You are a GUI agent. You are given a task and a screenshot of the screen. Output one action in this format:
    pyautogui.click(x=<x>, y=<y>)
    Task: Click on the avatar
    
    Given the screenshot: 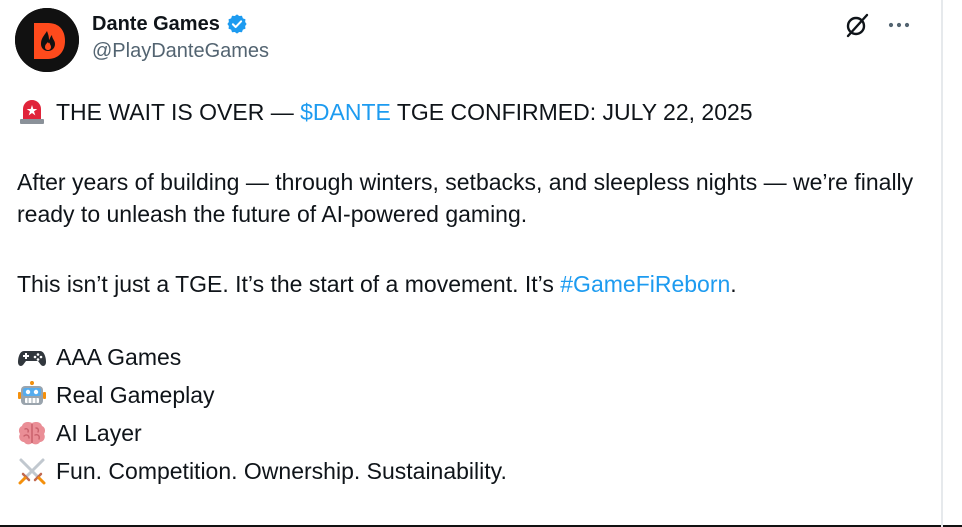 What is the action you would take?
    pyautogui.click(x=47, y=40)
    